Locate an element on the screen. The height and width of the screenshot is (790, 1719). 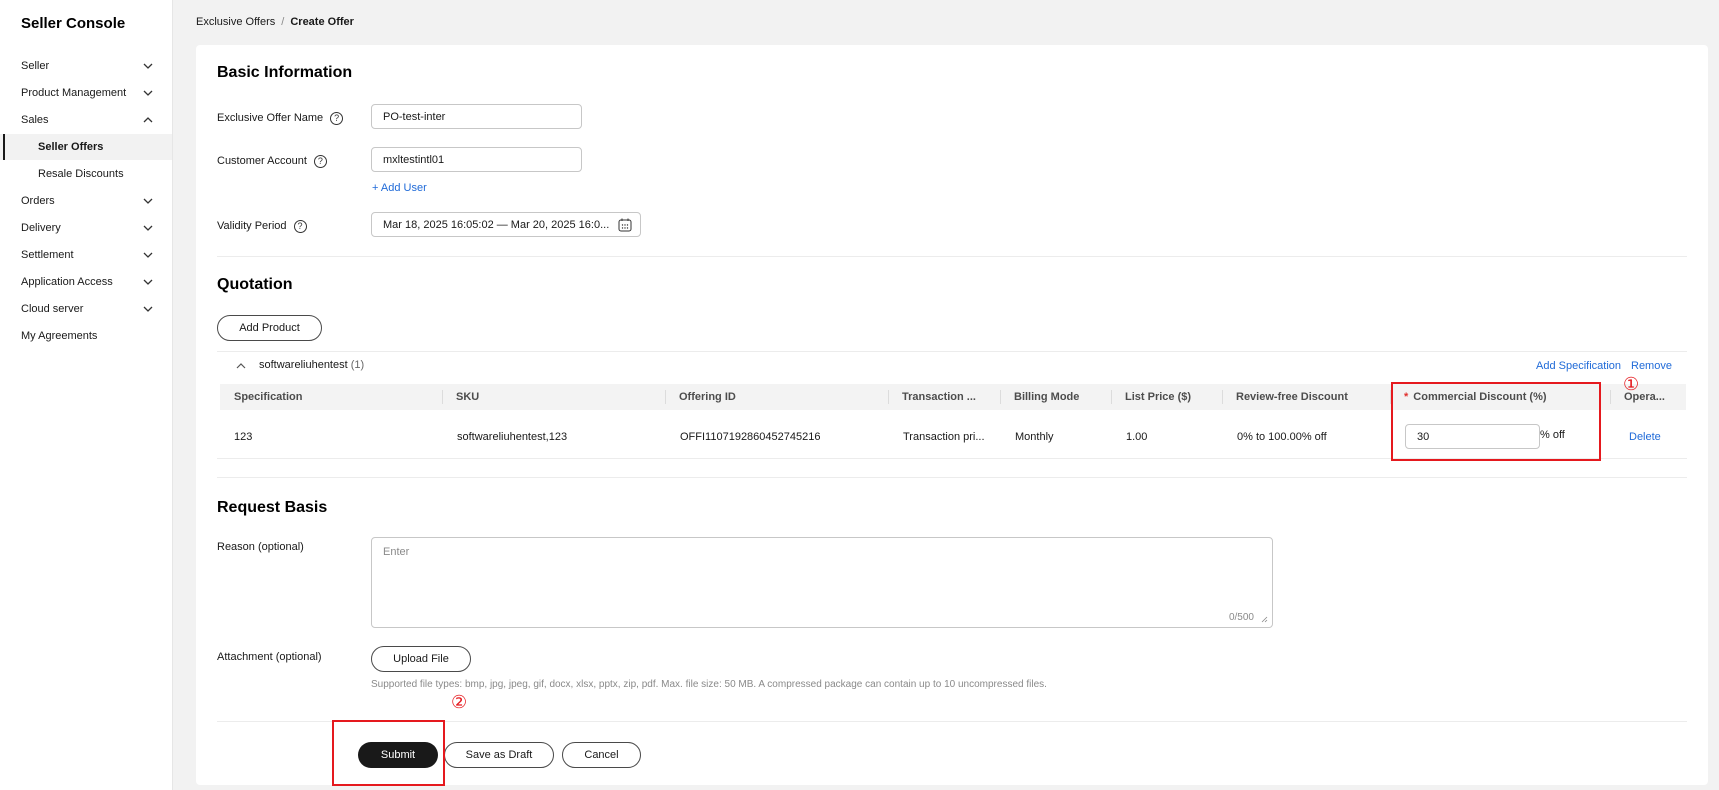
breadcrumb-current: Create Offer is located at coordinates (322, 22).